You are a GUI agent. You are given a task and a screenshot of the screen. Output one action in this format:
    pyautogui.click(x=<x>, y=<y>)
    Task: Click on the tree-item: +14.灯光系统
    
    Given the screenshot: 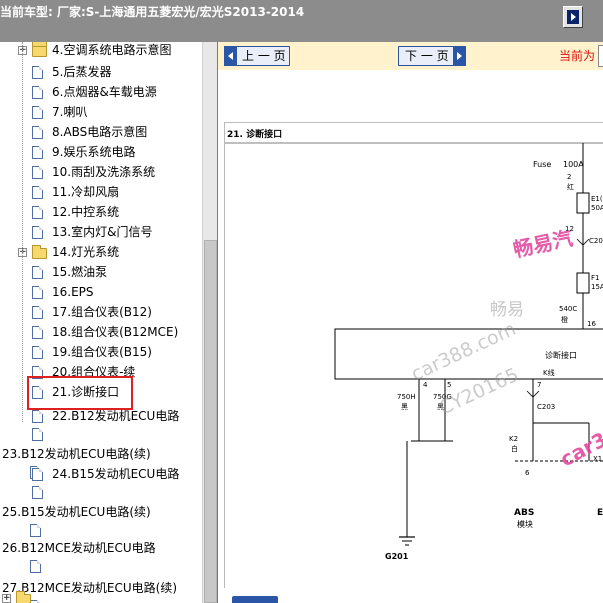 What is the action you would take?
    pyautogui.click(x=100, y=252)
    